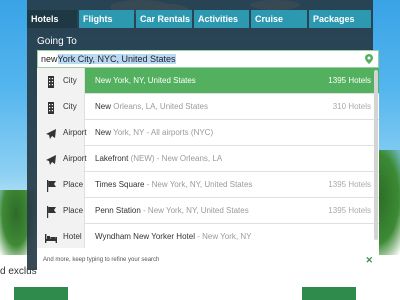 Image resolution: width=400 pixels, height=300 pixels. What do you see at coordinates (61, 237) in the screenshot?
I see `result-type-cell: Hotel` at bounding box center [61, 237].